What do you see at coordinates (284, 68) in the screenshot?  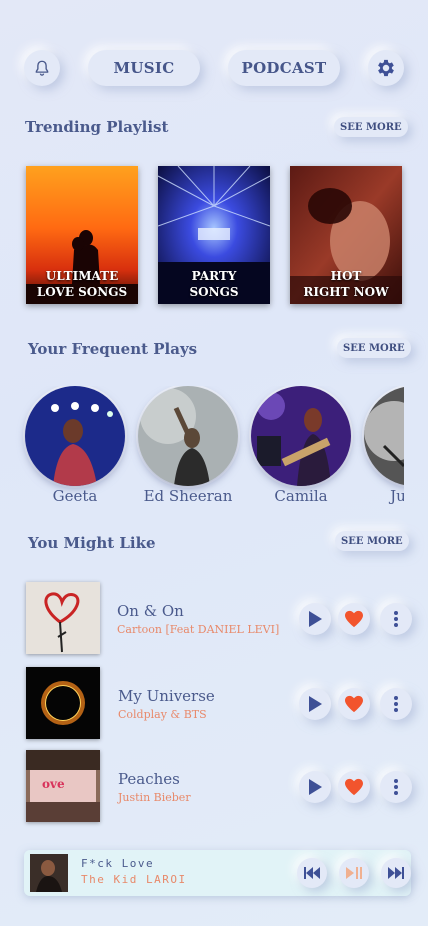 I see `tab-podcast: PODCAST` at bounding box center [284, 68].